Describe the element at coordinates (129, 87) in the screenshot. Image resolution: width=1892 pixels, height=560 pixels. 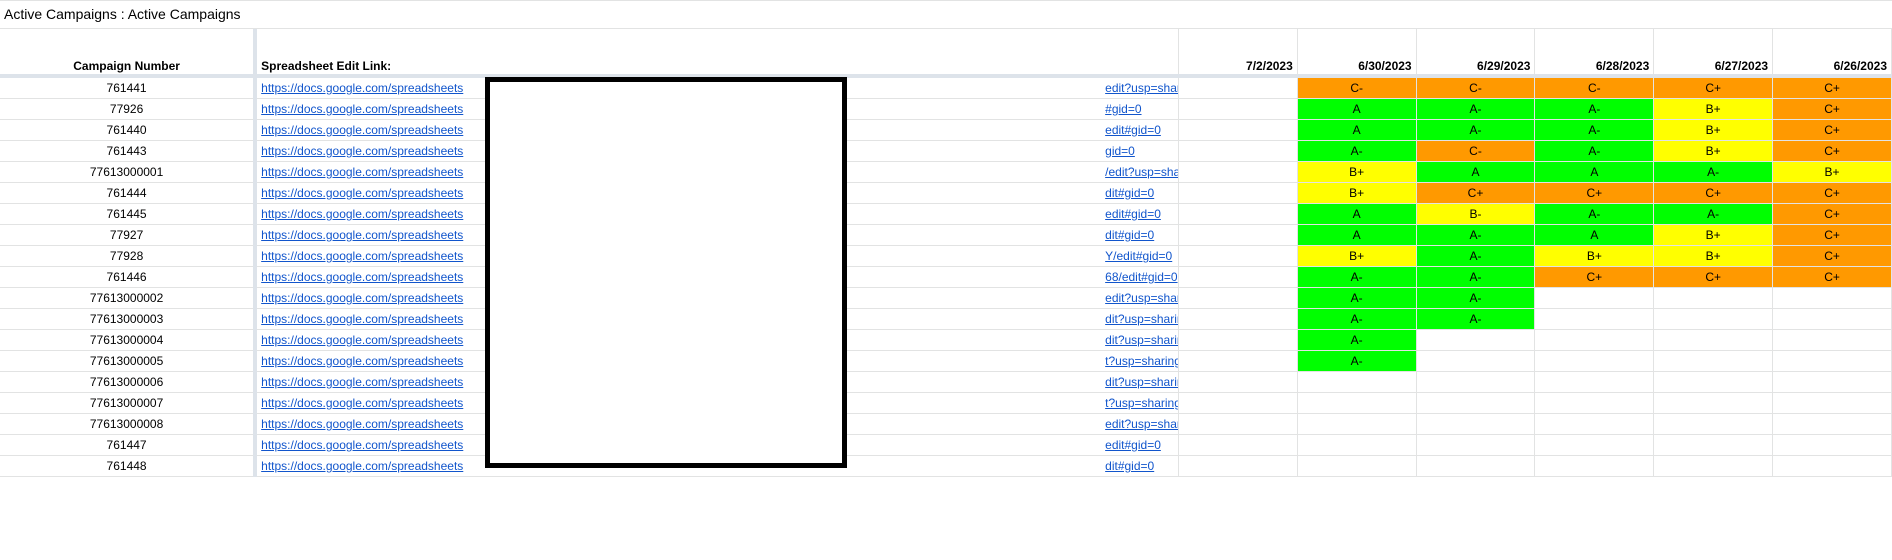
I see `campaign-number-cell: 761441` at that location.